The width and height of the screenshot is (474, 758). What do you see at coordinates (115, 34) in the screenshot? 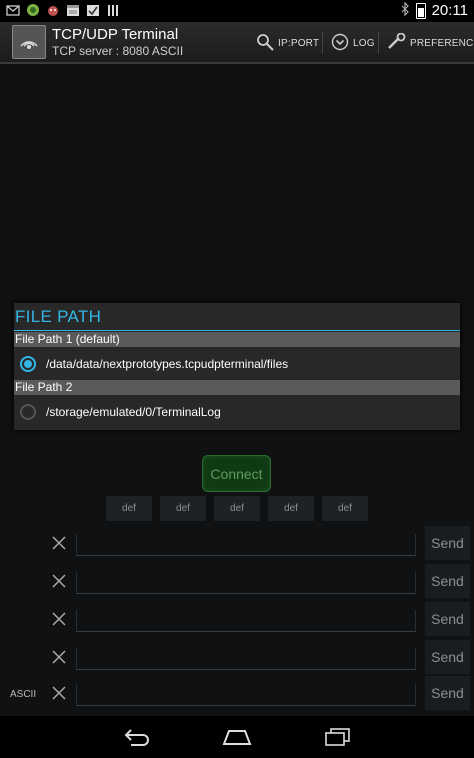
I see `app-title: TCP/UDP Terminal` at bounding box center [115, 34].